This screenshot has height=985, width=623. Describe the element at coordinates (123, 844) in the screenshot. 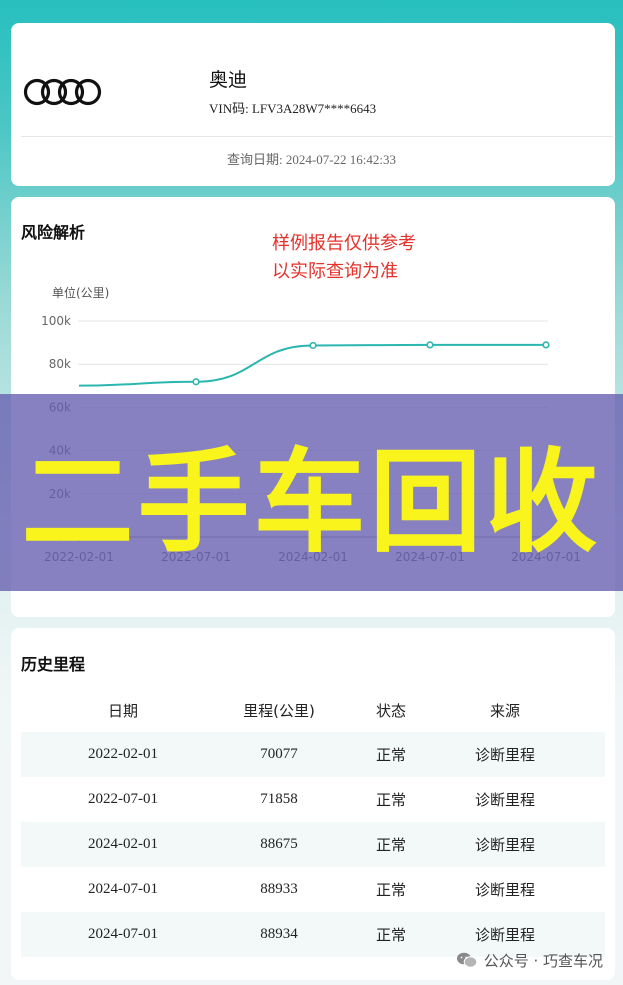

I see `cell-date: 2024-02-01` at that location.